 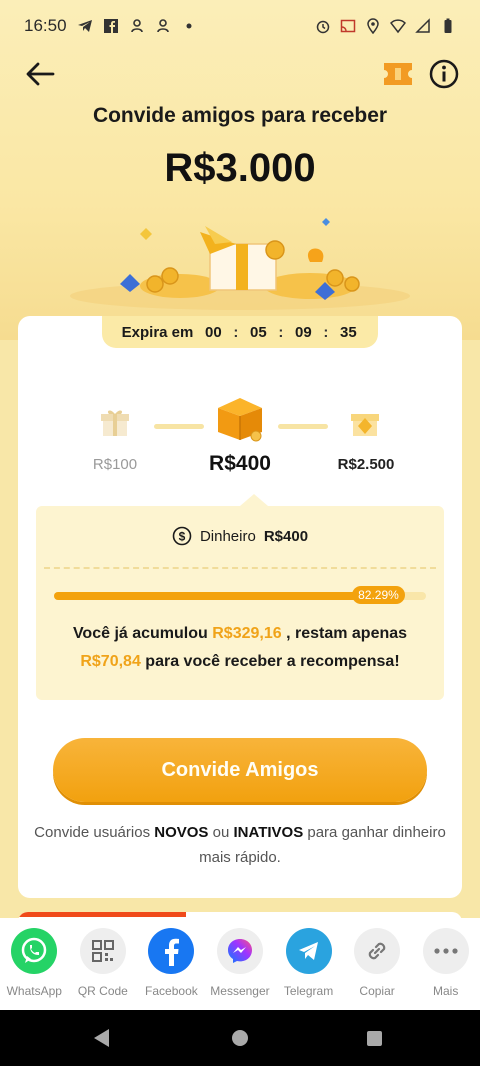 I want to click on share-more: Mais, so click(x=446, y=963).